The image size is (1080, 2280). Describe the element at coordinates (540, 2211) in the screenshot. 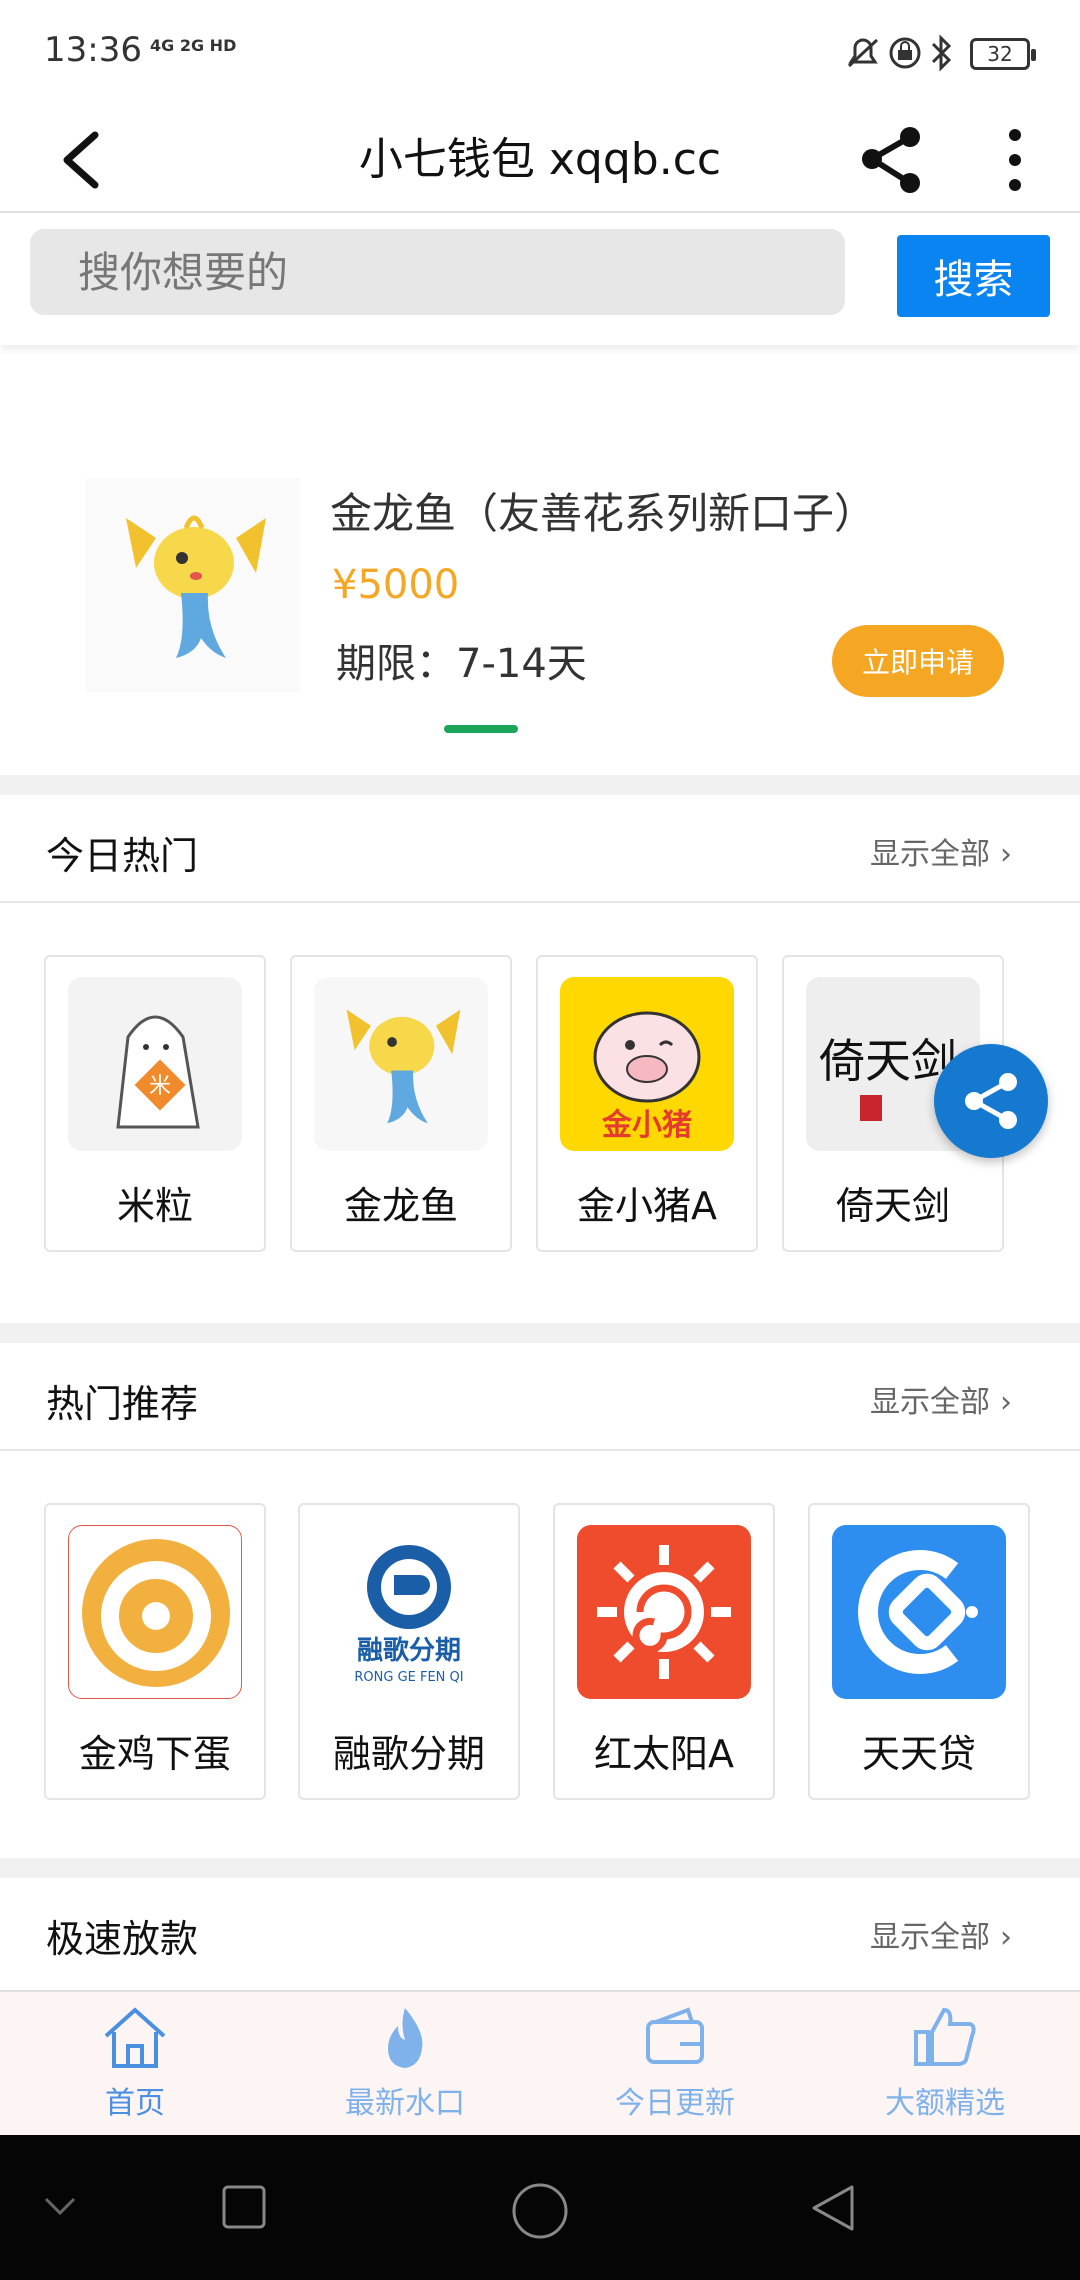

I see `home-circle-icon` at that location.